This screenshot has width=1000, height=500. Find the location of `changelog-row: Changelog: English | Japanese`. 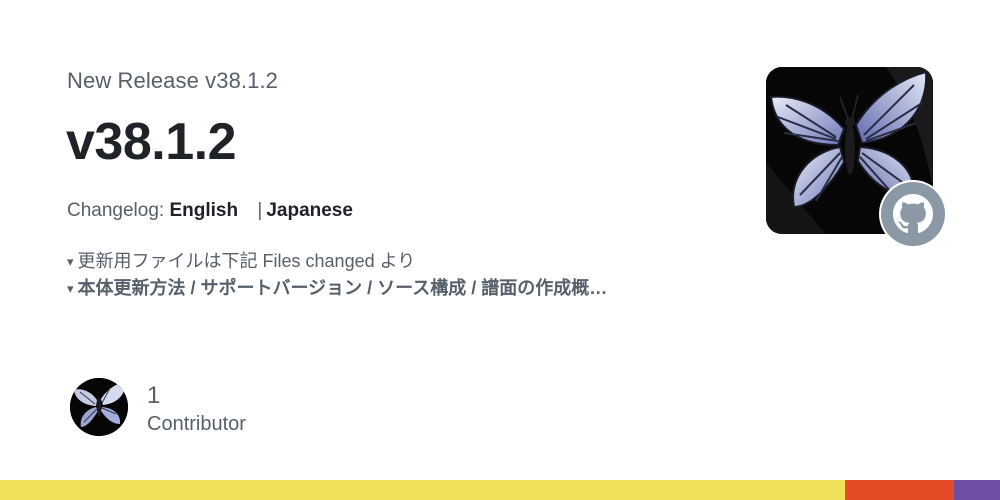

changelog-row: Changelog: English | Japanese is located at coordinates (210, 211).